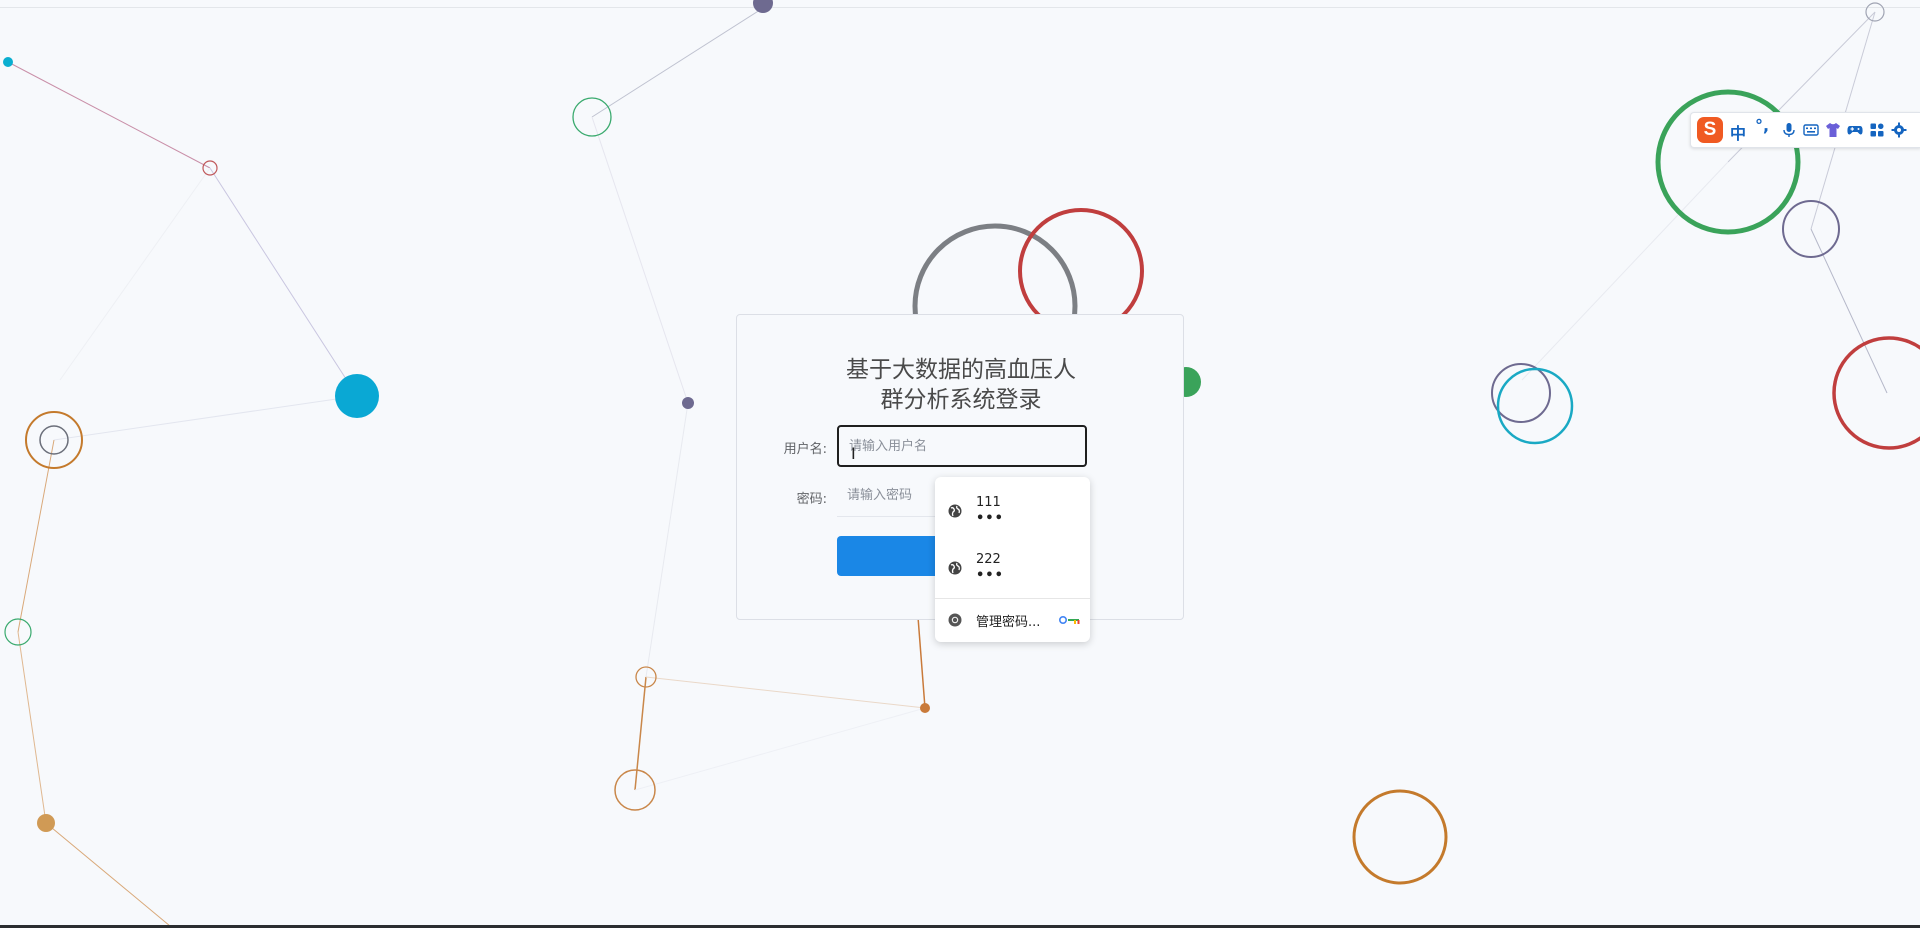 The width and height of the screenshot is (1920, 928). Describe the element at coordinates (1877, 130) in the screenshot. I see `toolbox-grid-icon` at that location.